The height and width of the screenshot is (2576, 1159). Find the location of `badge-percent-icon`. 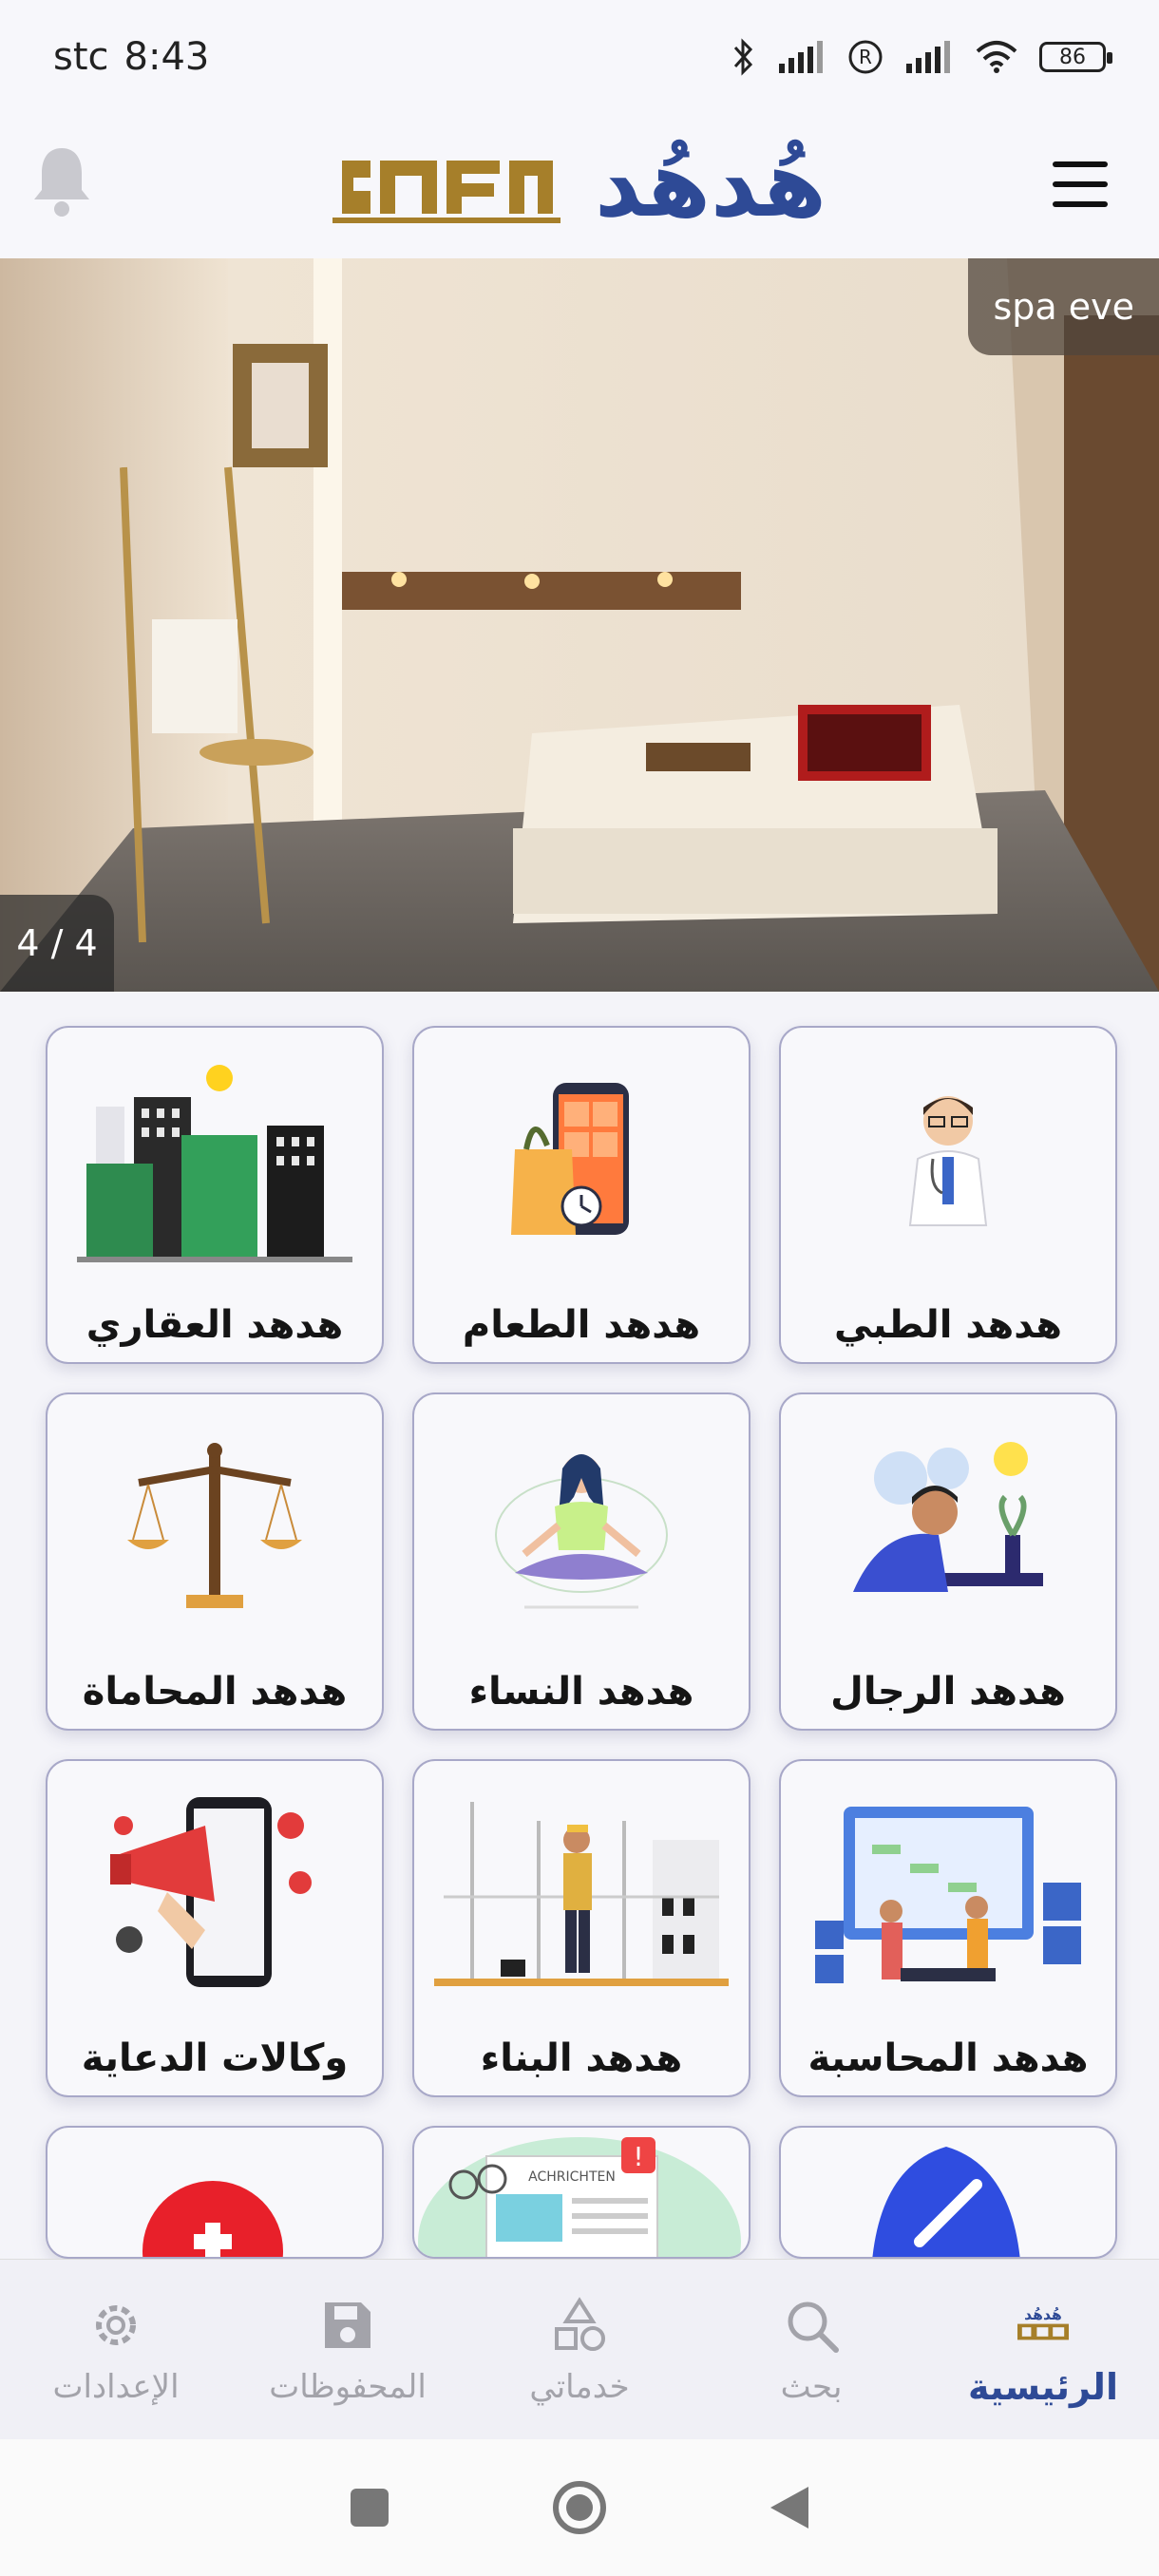

badge-percent-icon is located at coordinates (946, 2202).